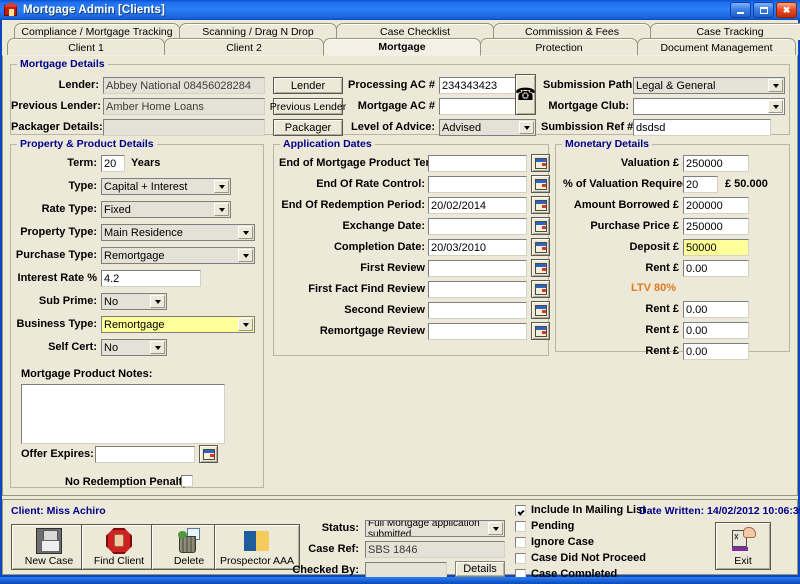 Image resolution: width=800 pixels, height=584 pixels. What do you see at coordinates (559, 47) in the screenshot?
I see `tab-protection: Protection` at bounding box center [559, 47].